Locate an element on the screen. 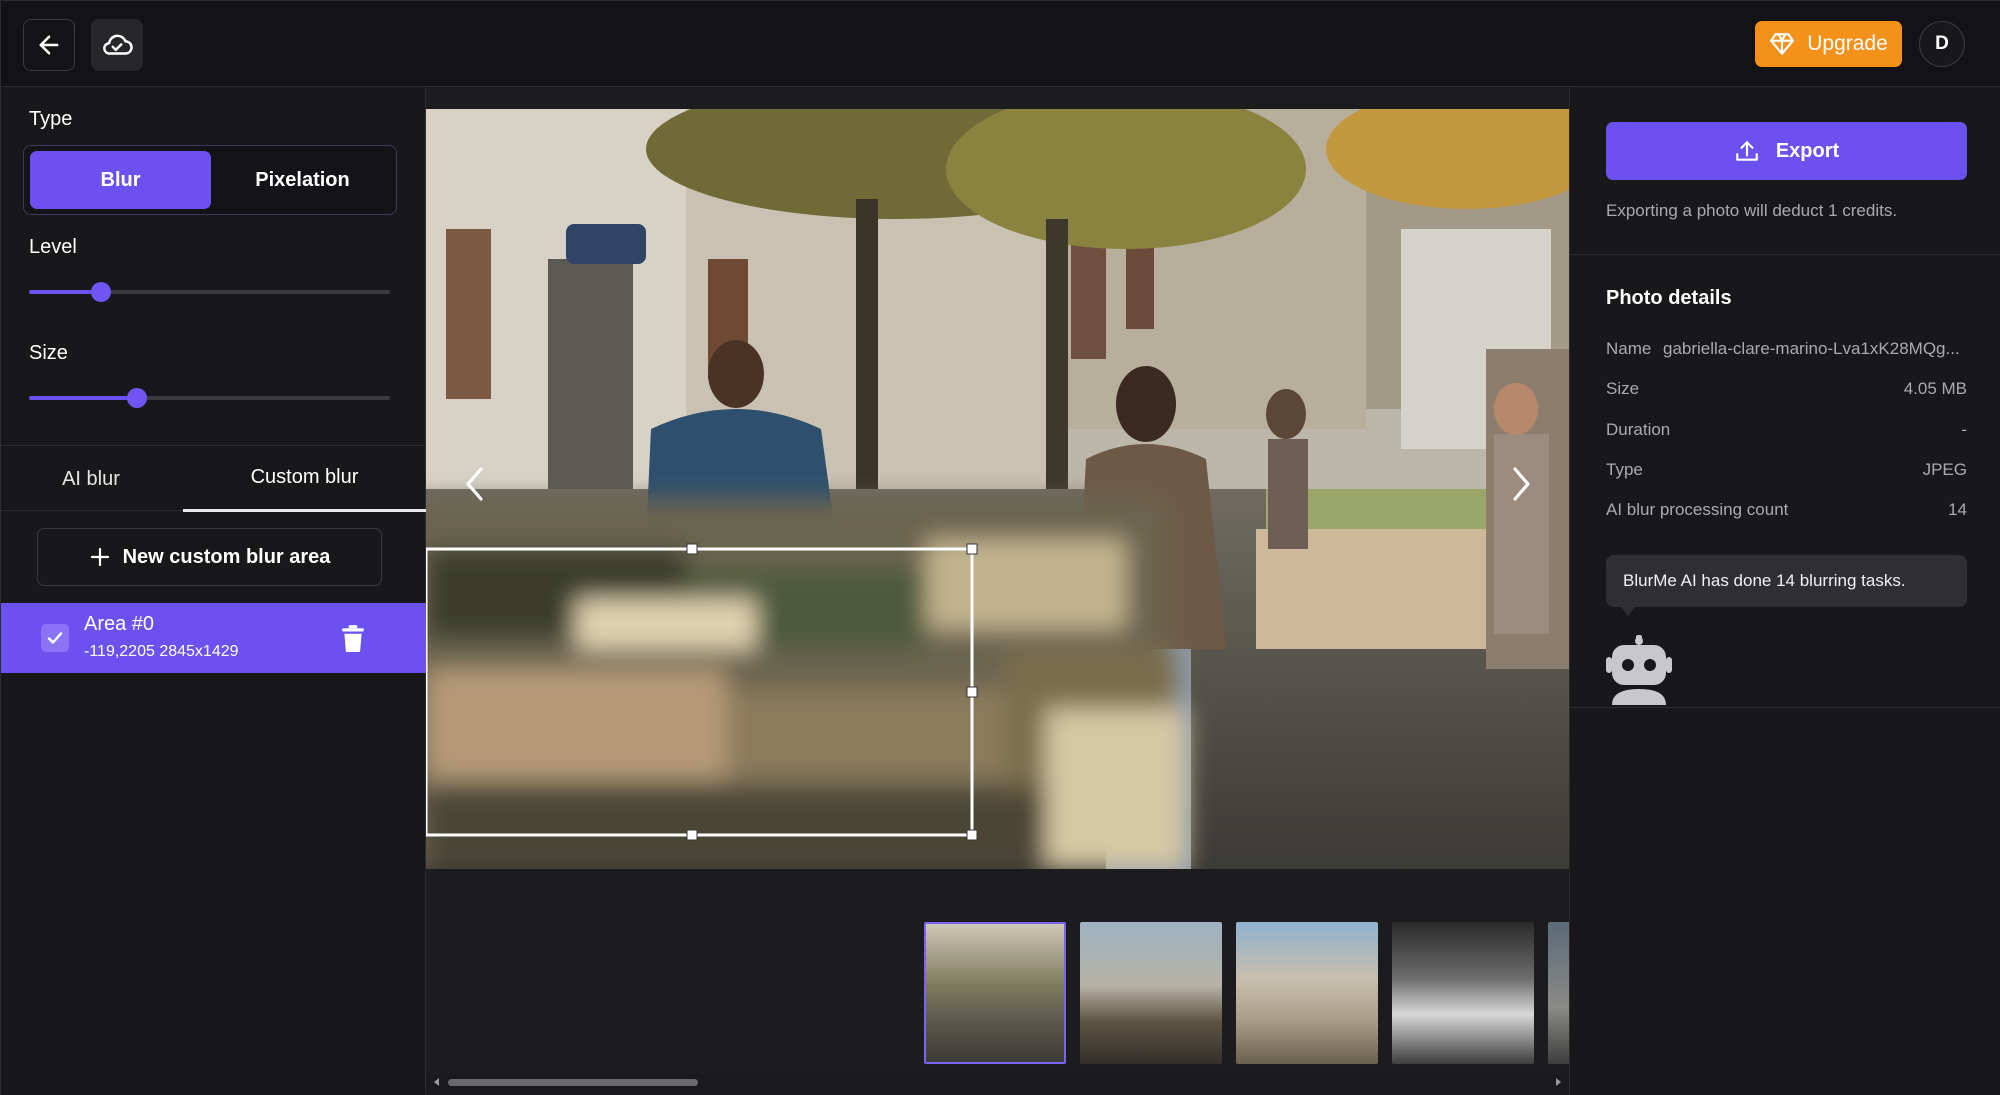 The image size is (2000, 1095). detail-value: 4.05 MB is located at coordinates (1935, 388).